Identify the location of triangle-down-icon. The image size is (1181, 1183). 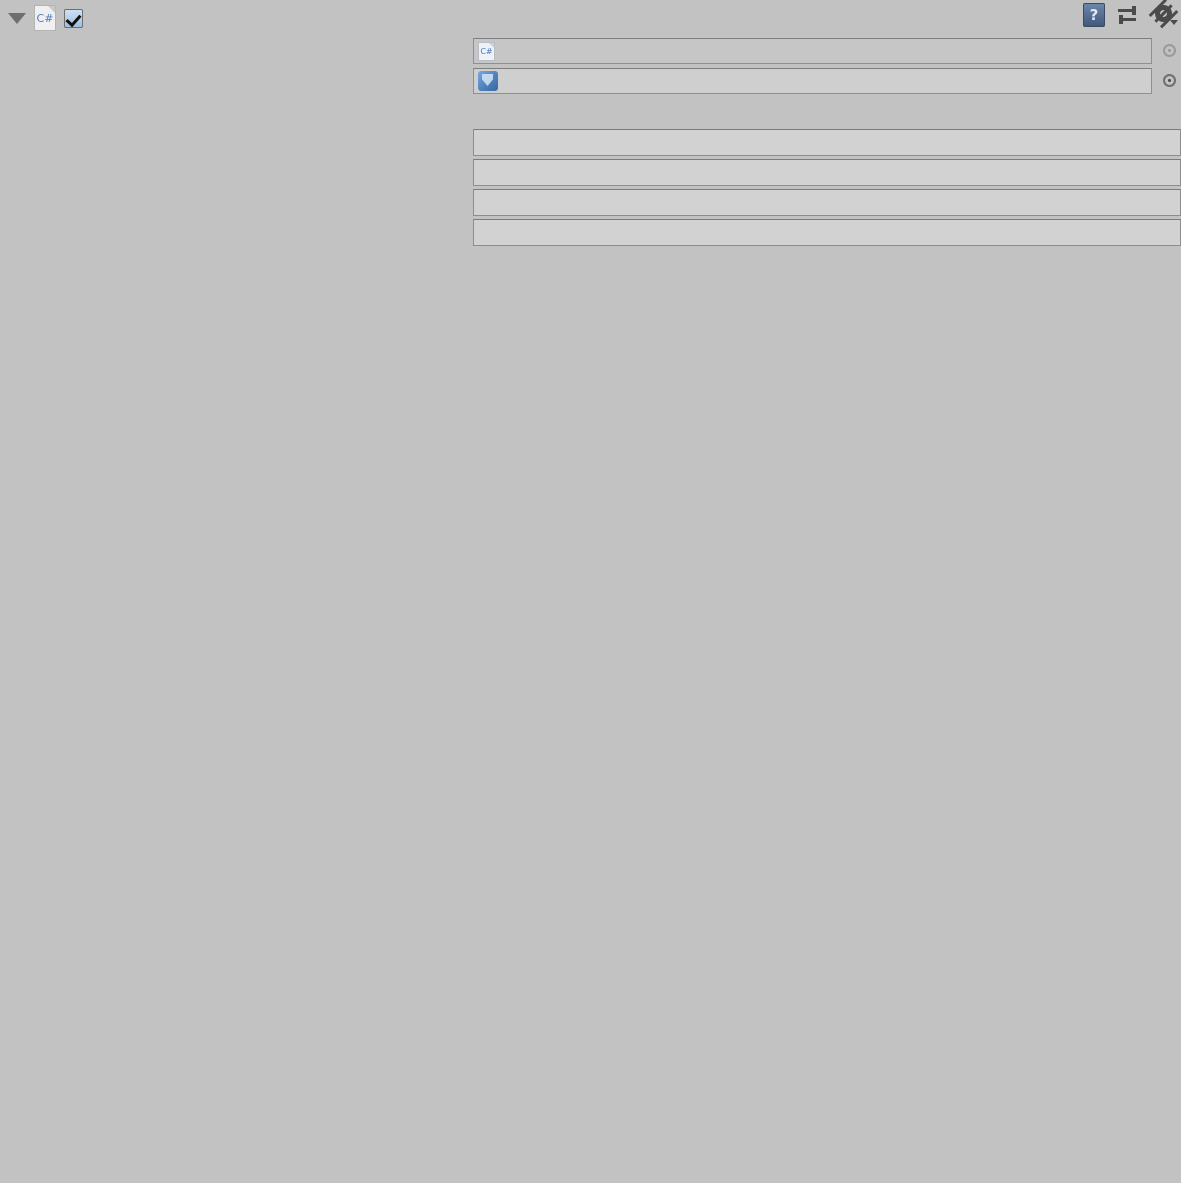
(17, 18).